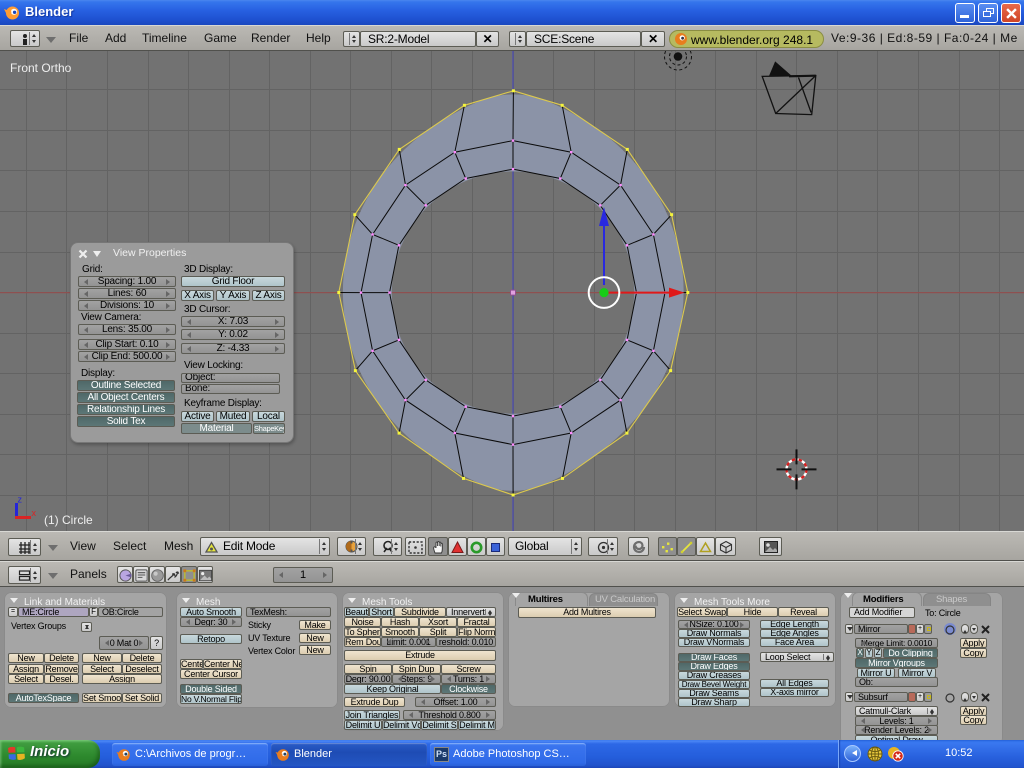 The width and height of the screenshot is (1024, 768). I want to click on svg-text: Front Ortho, so click(41, 68).